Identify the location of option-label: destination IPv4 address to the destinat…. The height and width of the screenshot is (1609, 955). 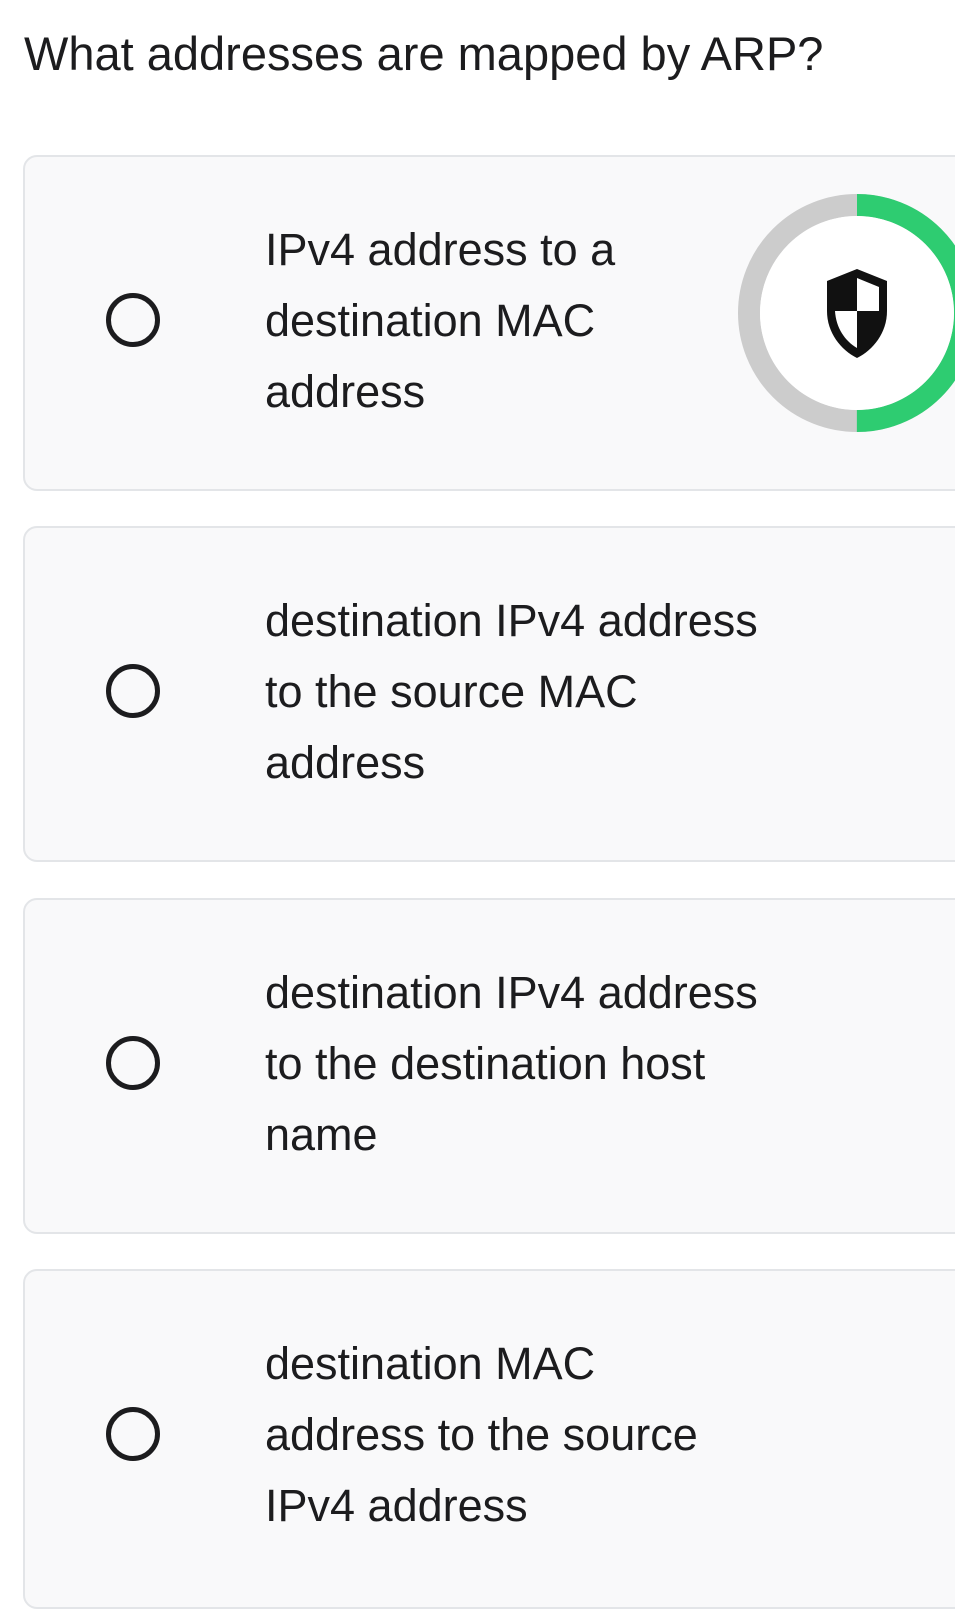
(511, 1063).